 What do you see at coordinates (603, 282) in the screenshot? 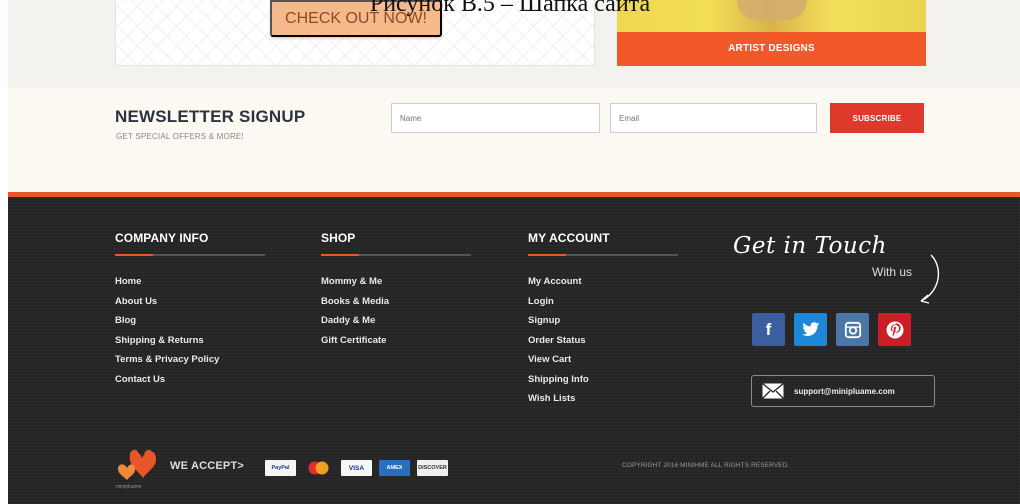
I see `footer-link-my-account: My Account` at bounding box center [603, 282].